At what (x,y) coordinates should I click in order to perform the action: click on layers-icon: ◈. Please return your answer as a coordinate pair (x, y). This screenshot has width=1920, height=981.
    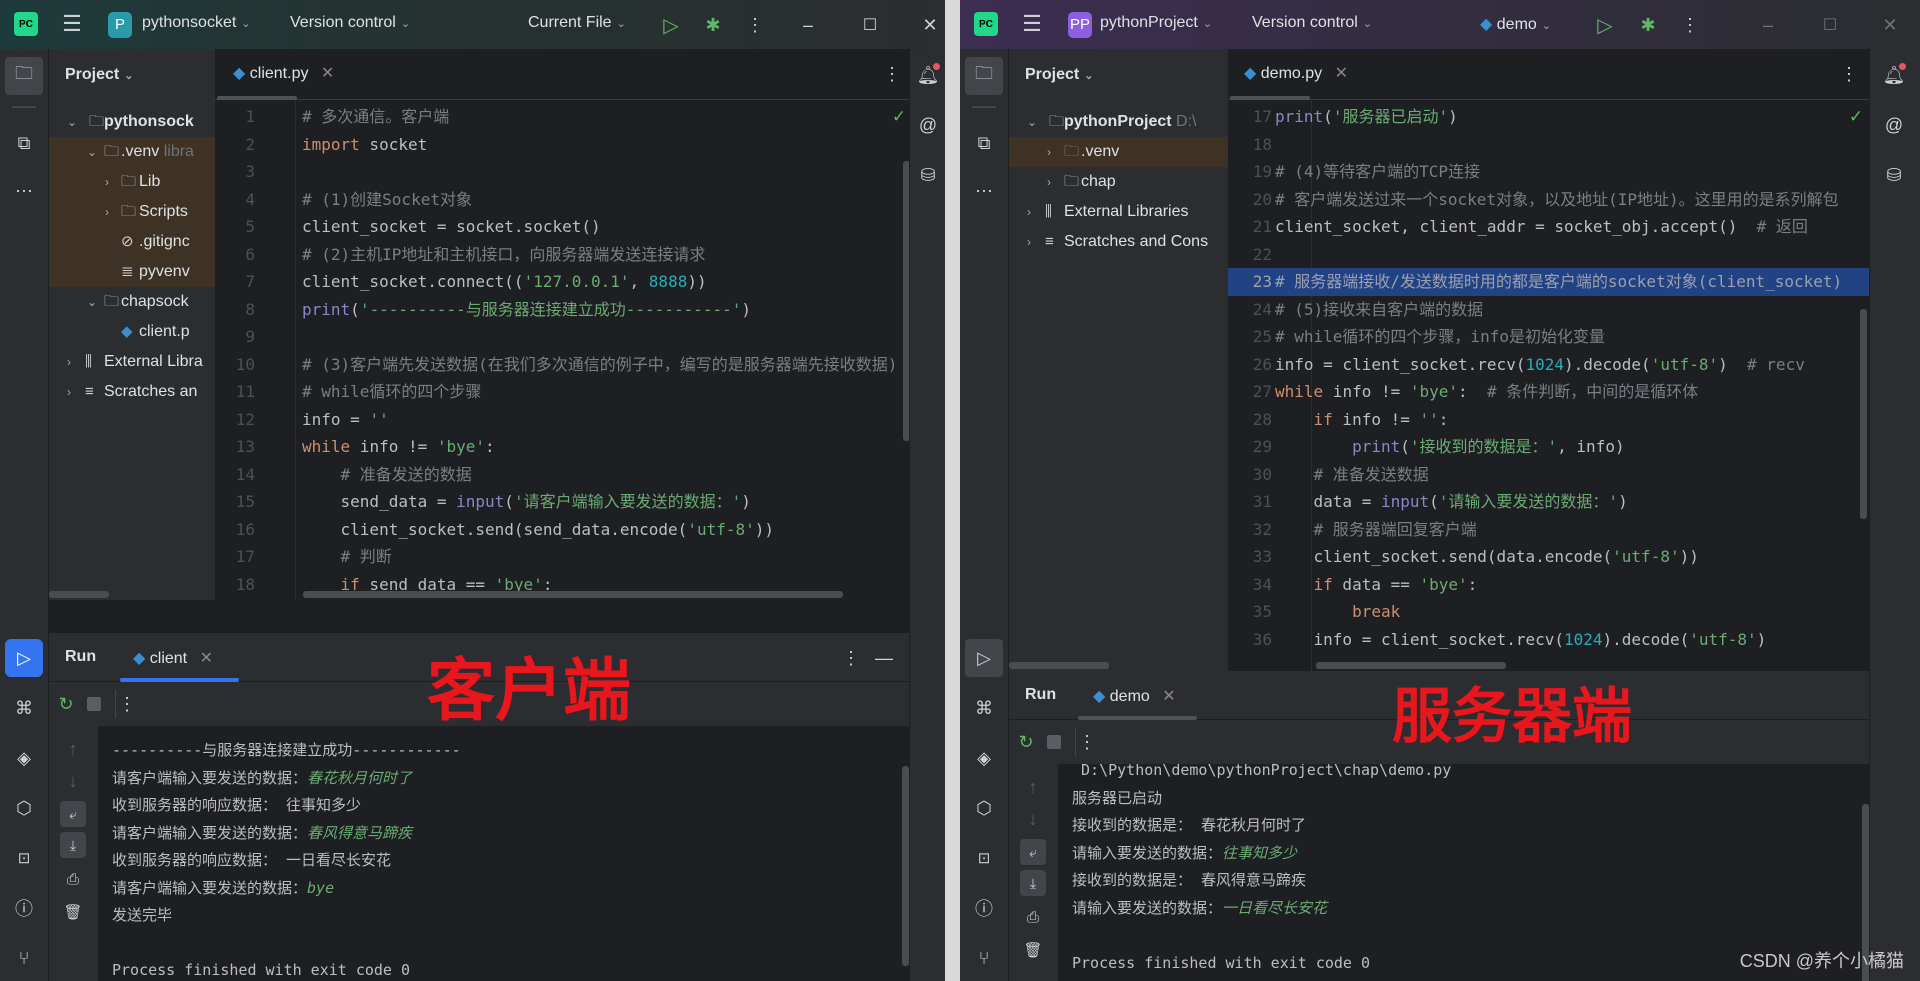
    Looking at the image, I should click on (984, 758).